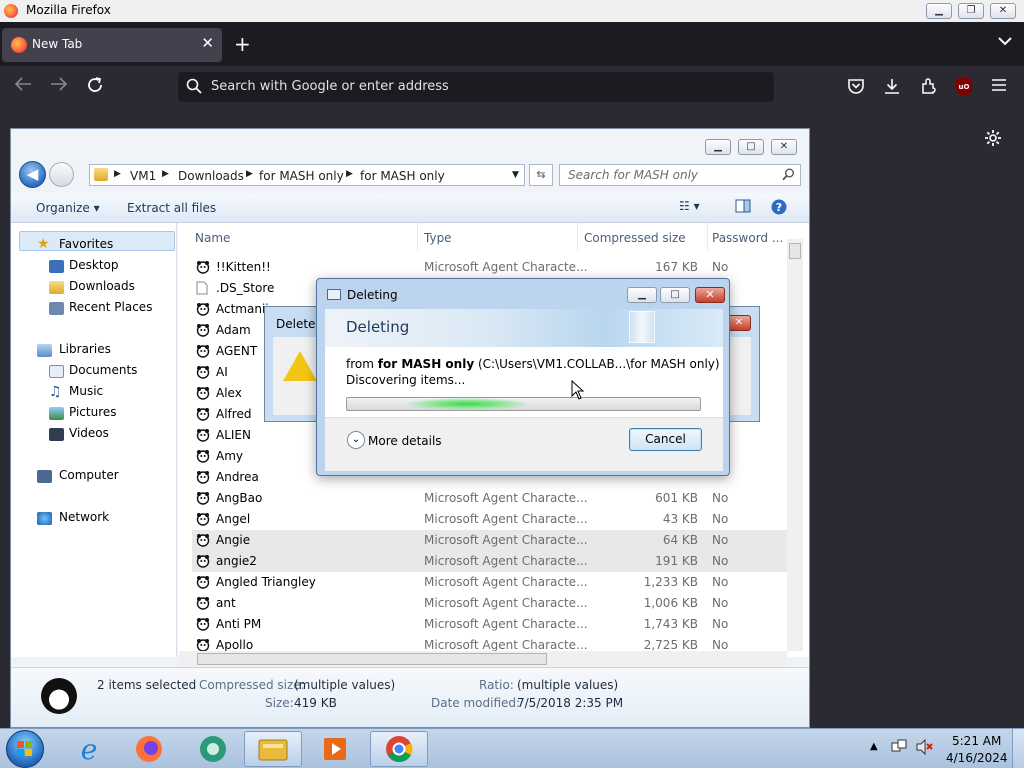  Describe the element at coordinates (335, 749) in the screenshot. I see `taskbar-media-player` at that location.